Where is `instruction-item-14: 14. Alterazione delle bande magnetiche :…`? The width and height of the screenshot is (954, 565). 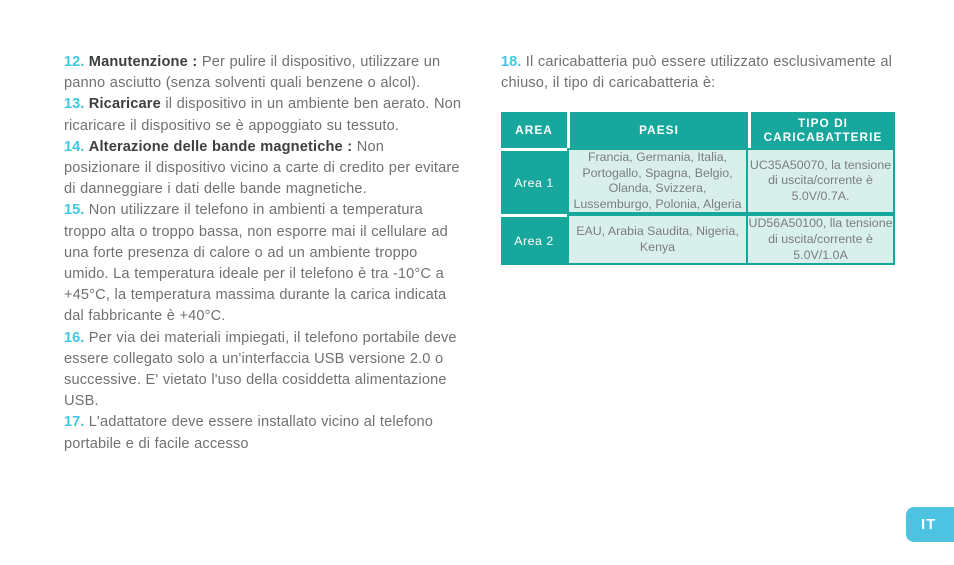
instruction-item-14: 14. Alterazione delle bande magnetiche :… is located at coordinates (264, 169).